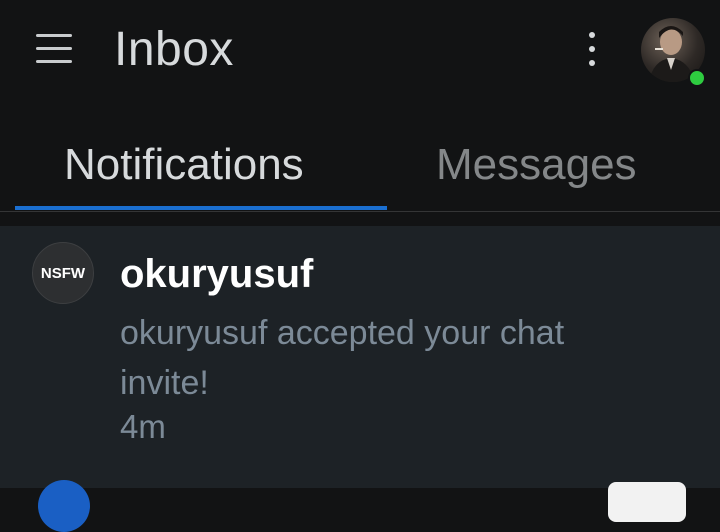 This screenshot has height=532, width=720. I want to click on next-notification-thumbnail, so click(647, 502).